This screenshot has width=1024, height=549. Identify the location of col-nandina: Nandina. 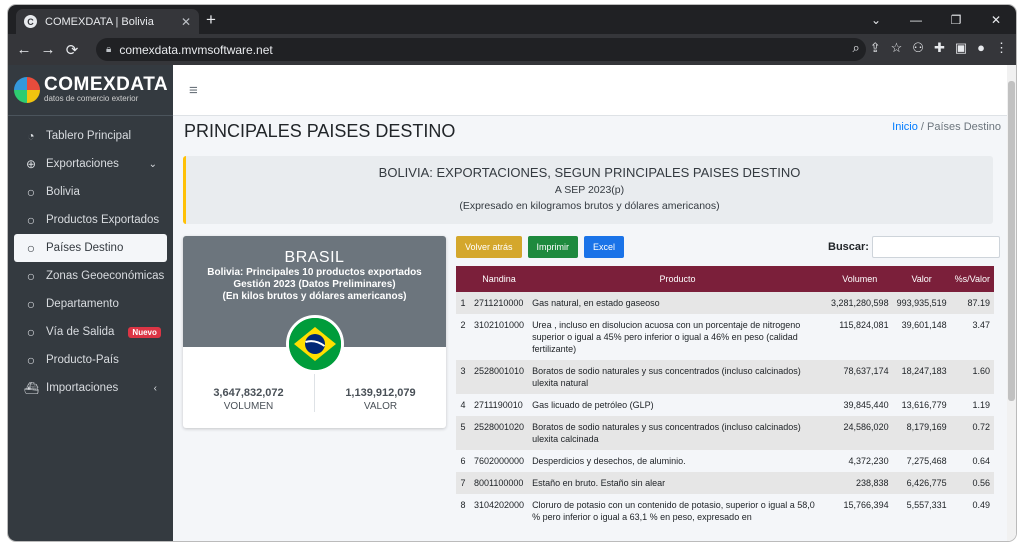
(499, 279).